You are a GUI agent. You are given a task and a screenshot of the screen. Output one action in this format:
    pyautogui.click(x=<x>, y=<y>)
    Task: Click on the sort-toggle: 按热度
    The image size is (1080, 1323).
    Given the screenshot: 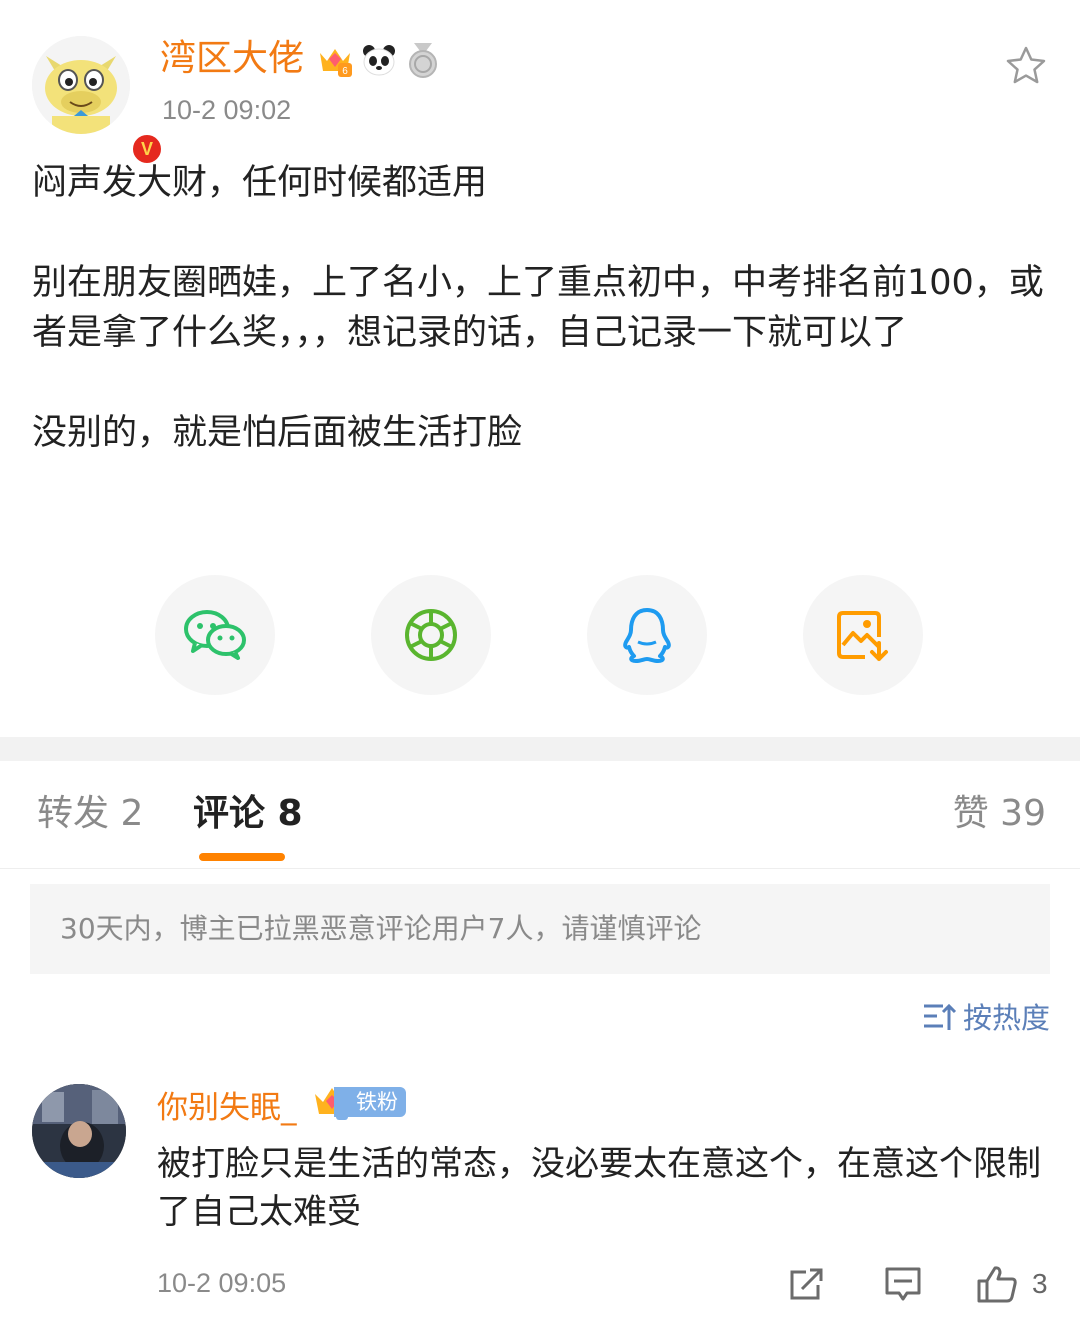 What is the action you would take?
    pyautogui.click(x=985, y=1016)
    